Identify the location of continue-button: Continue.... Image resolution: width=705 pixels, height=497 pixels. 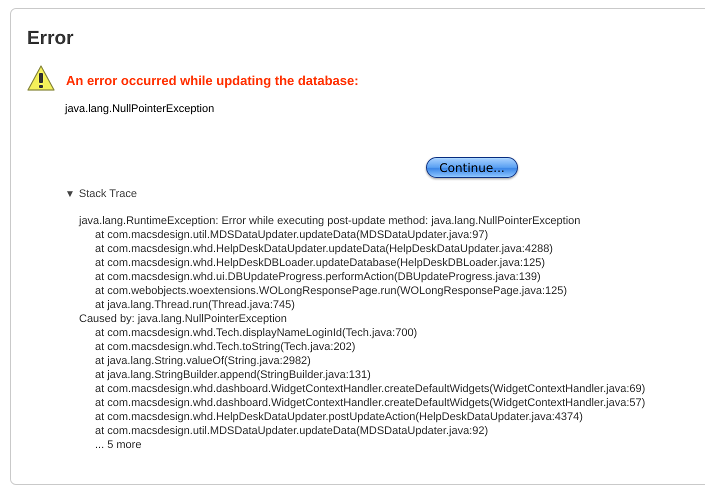
(472, 167).